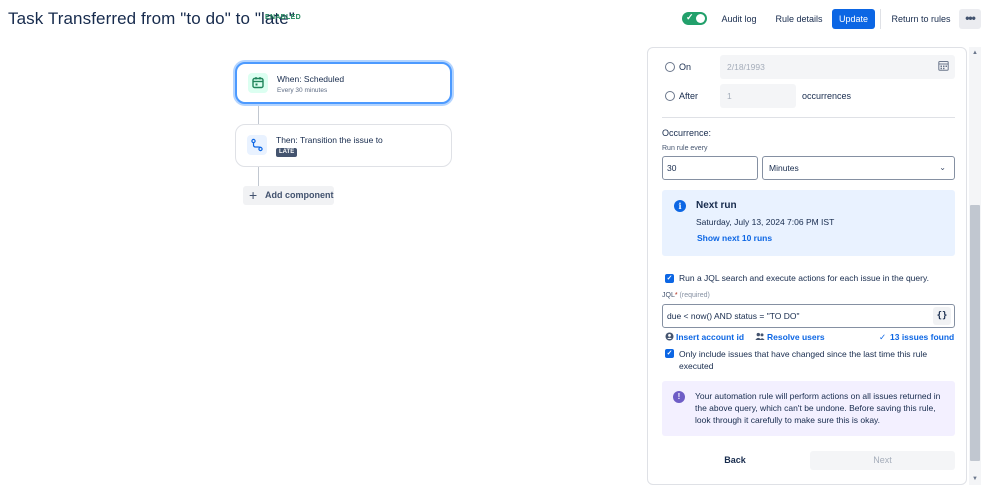  What do you see at coordinates (670, 96) in the screenshot?
I see `end-after-radio` at bounding box center [670, 96].